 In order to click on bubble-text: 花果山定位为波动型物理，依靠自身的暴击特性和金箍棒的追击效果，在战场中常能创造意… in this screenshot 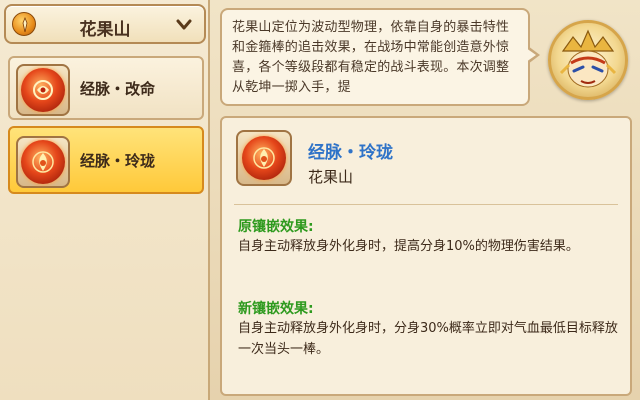, I will do `click(371, 57)`.